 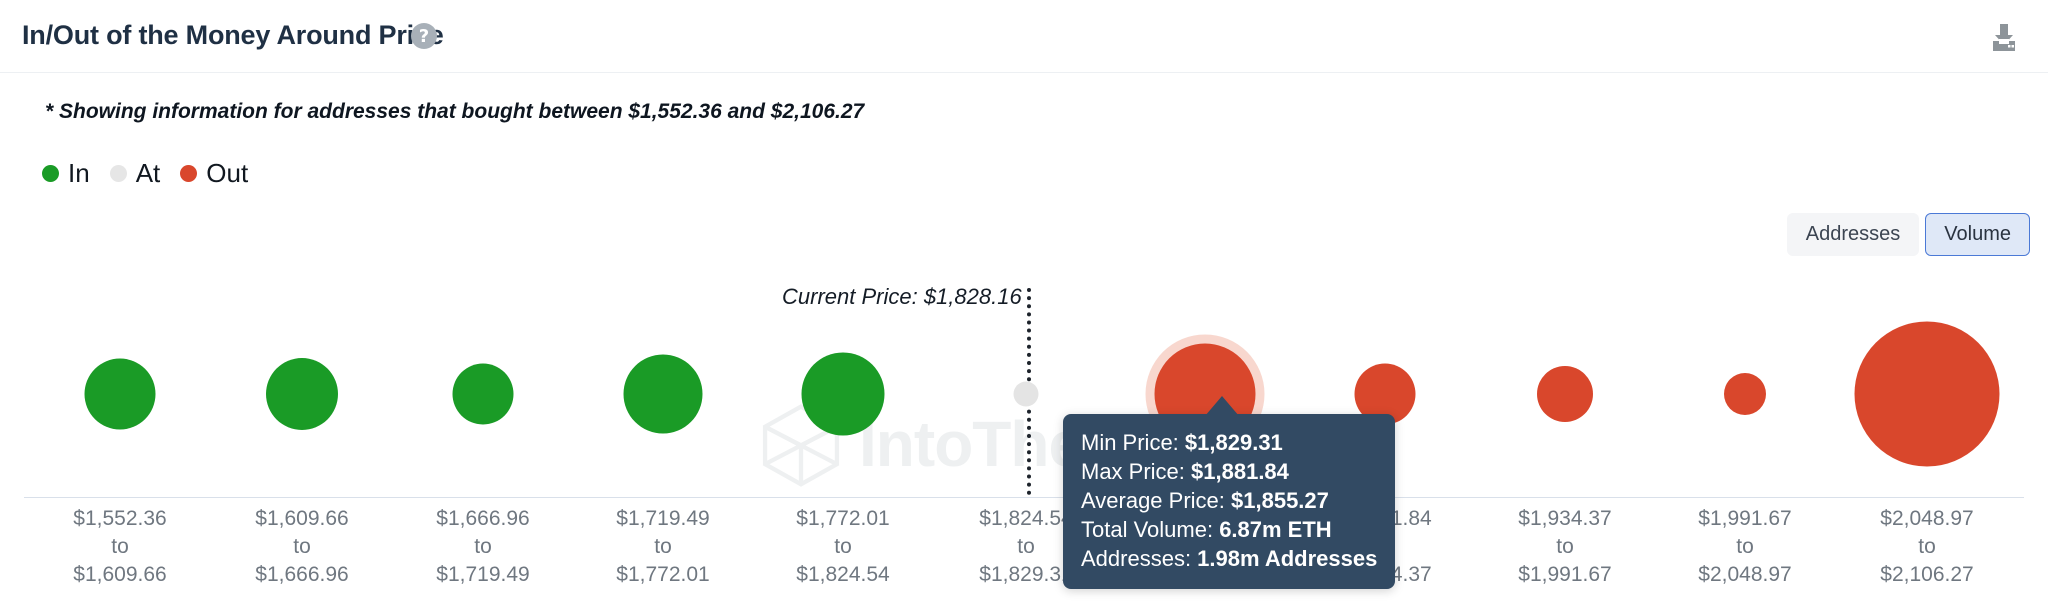 What do you see at coordinates (50, 173) in the screenshot?
I see `legend-dot-in` at bounding box center [50, 173].